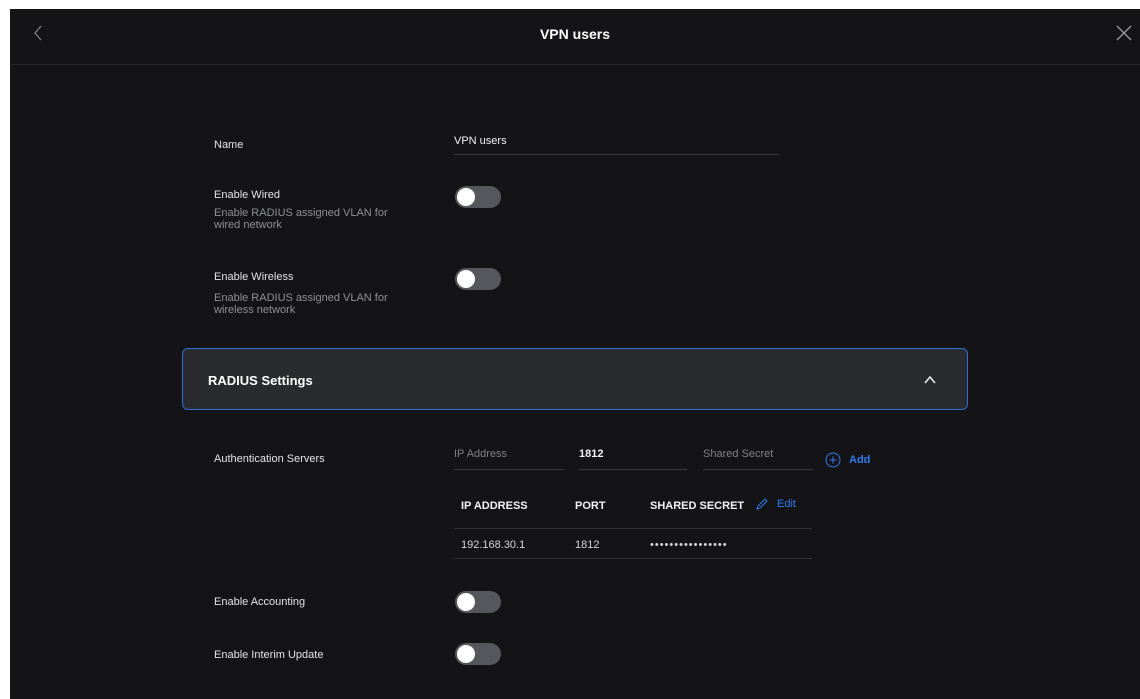  I want to click on edit-label: Edit, so click(786, 504).